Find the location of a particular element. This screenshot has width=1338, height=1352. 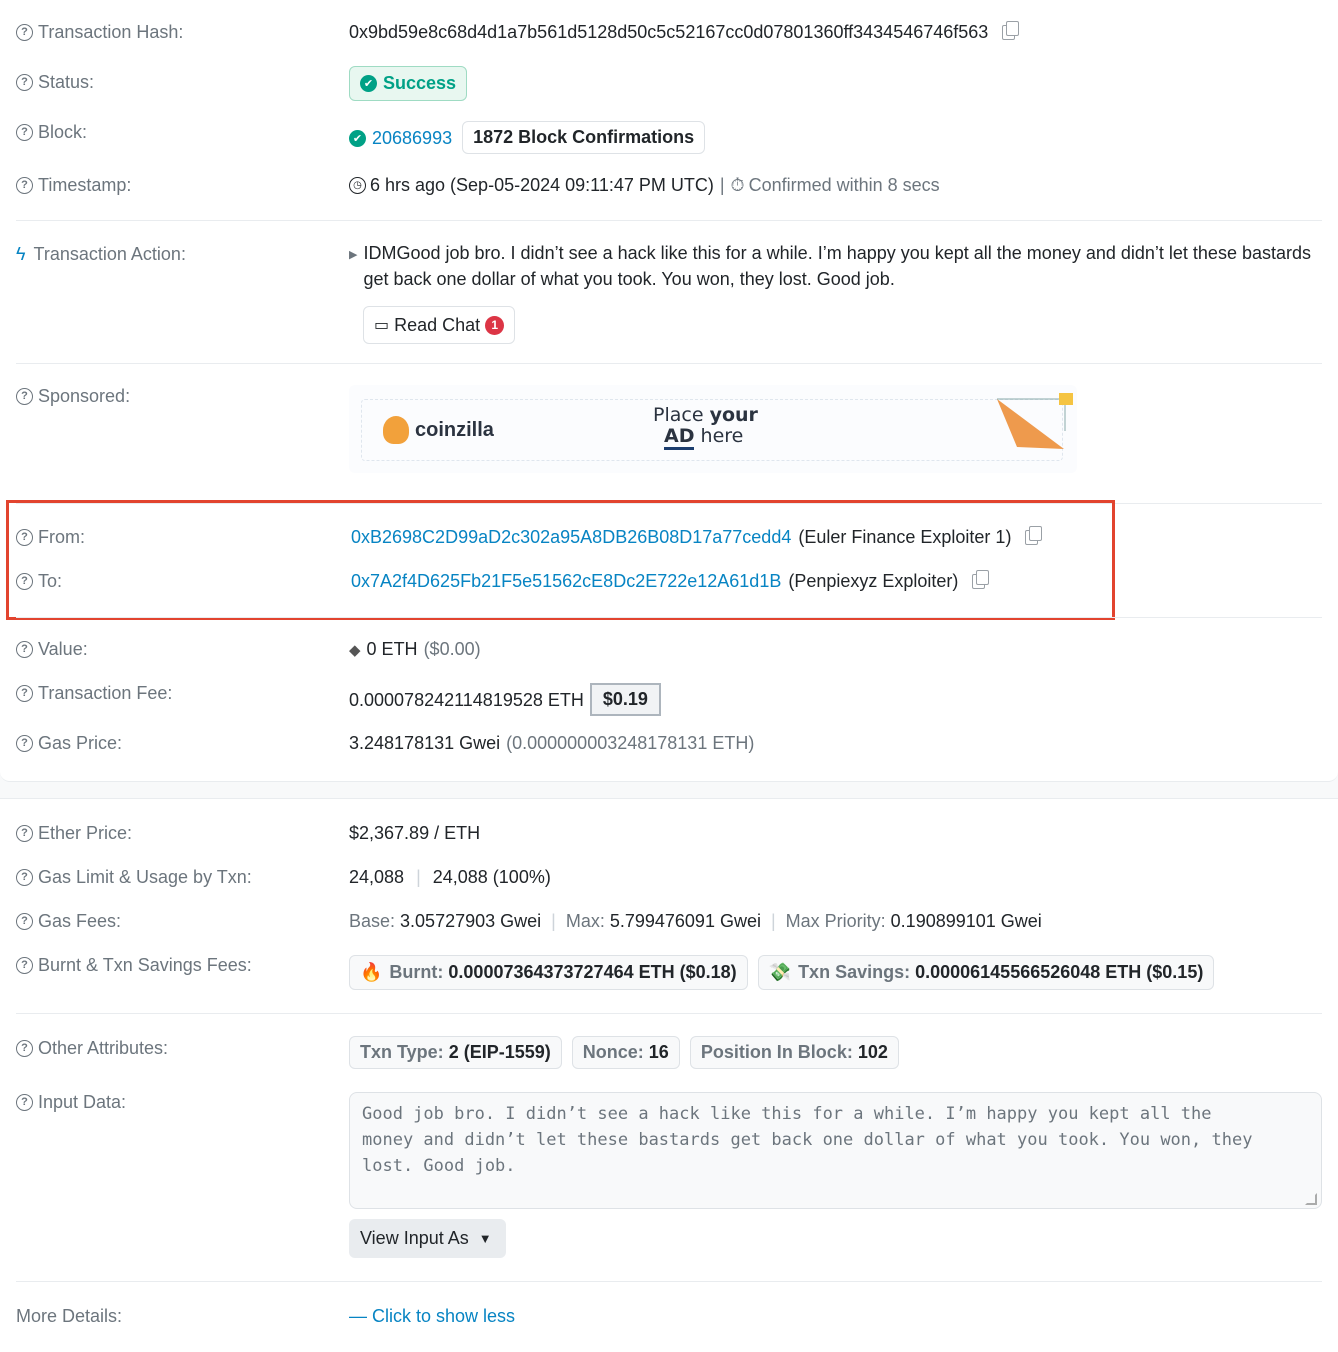

ad-line1-b: your is located at coordinates (733, 415).